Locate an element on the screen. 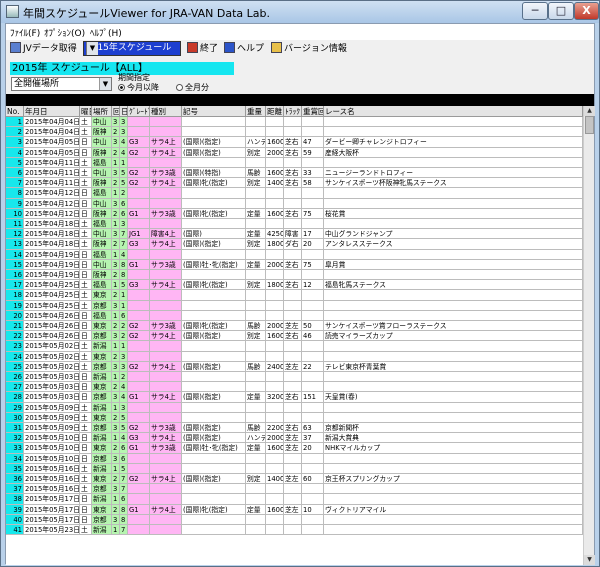 Image resolution: width=600 pixels, height=567 pixels. table-row: 1 2015年04月04日土中山 3 3 is located at coordinates (294, 122).